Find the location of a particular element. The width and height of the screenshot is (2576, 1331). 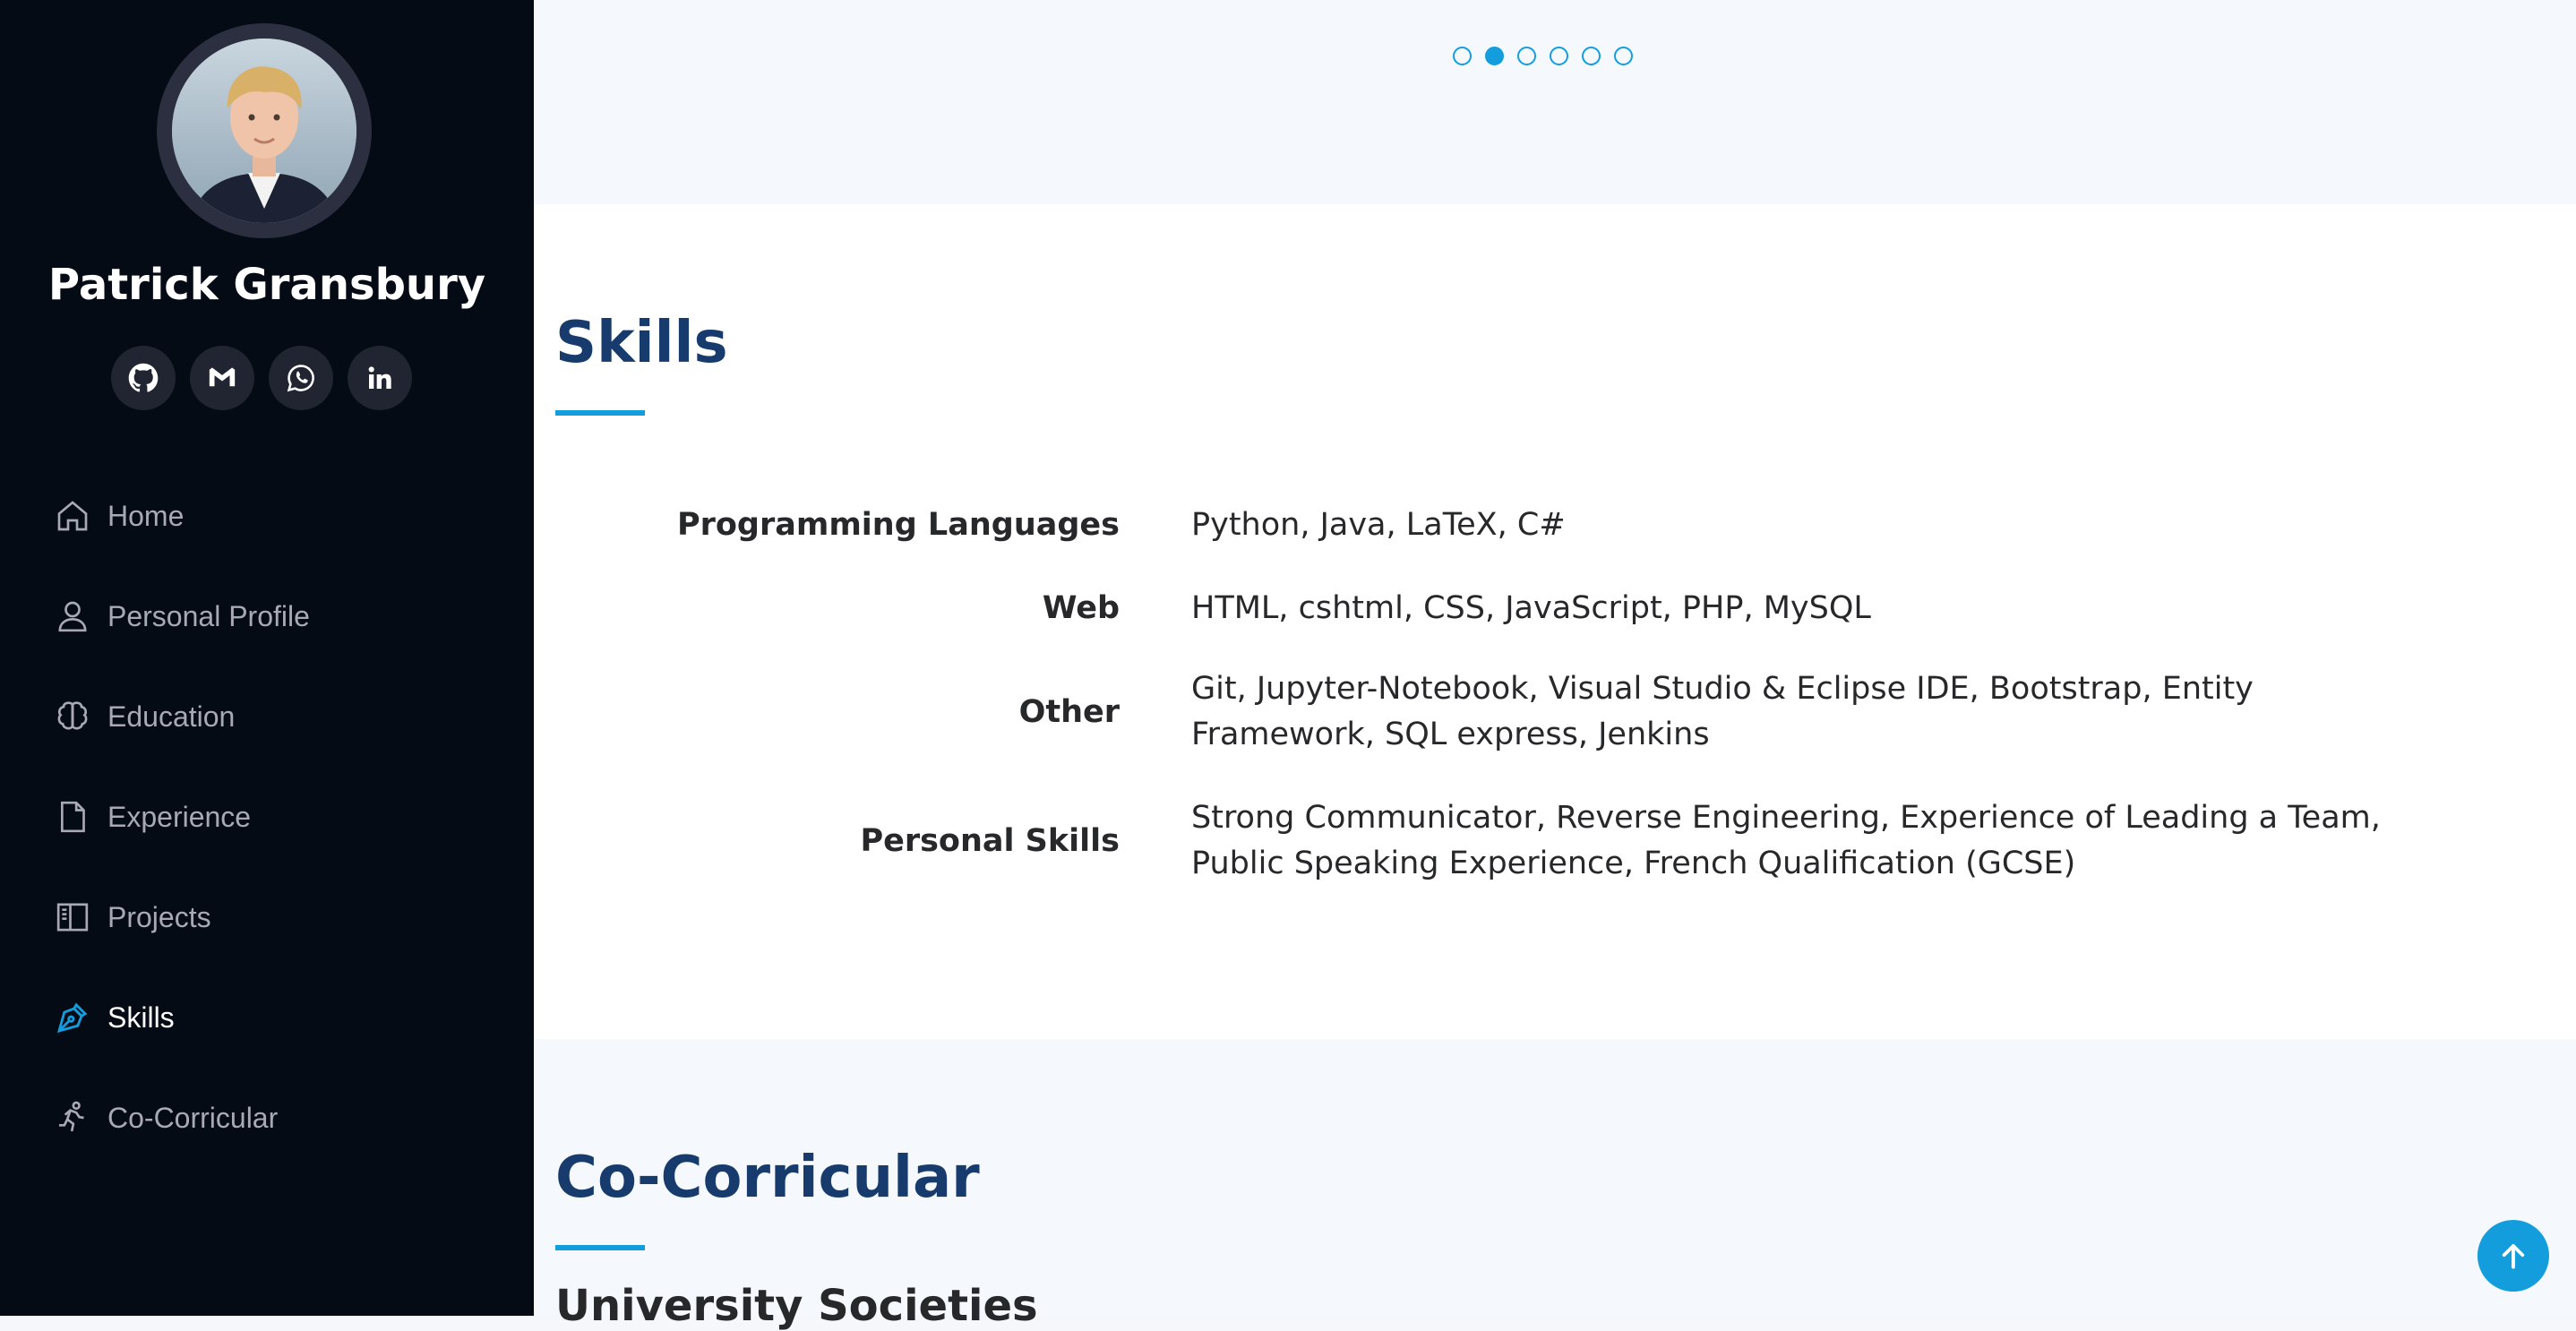

whatsapp-icon is located at coordinates (300, 378).